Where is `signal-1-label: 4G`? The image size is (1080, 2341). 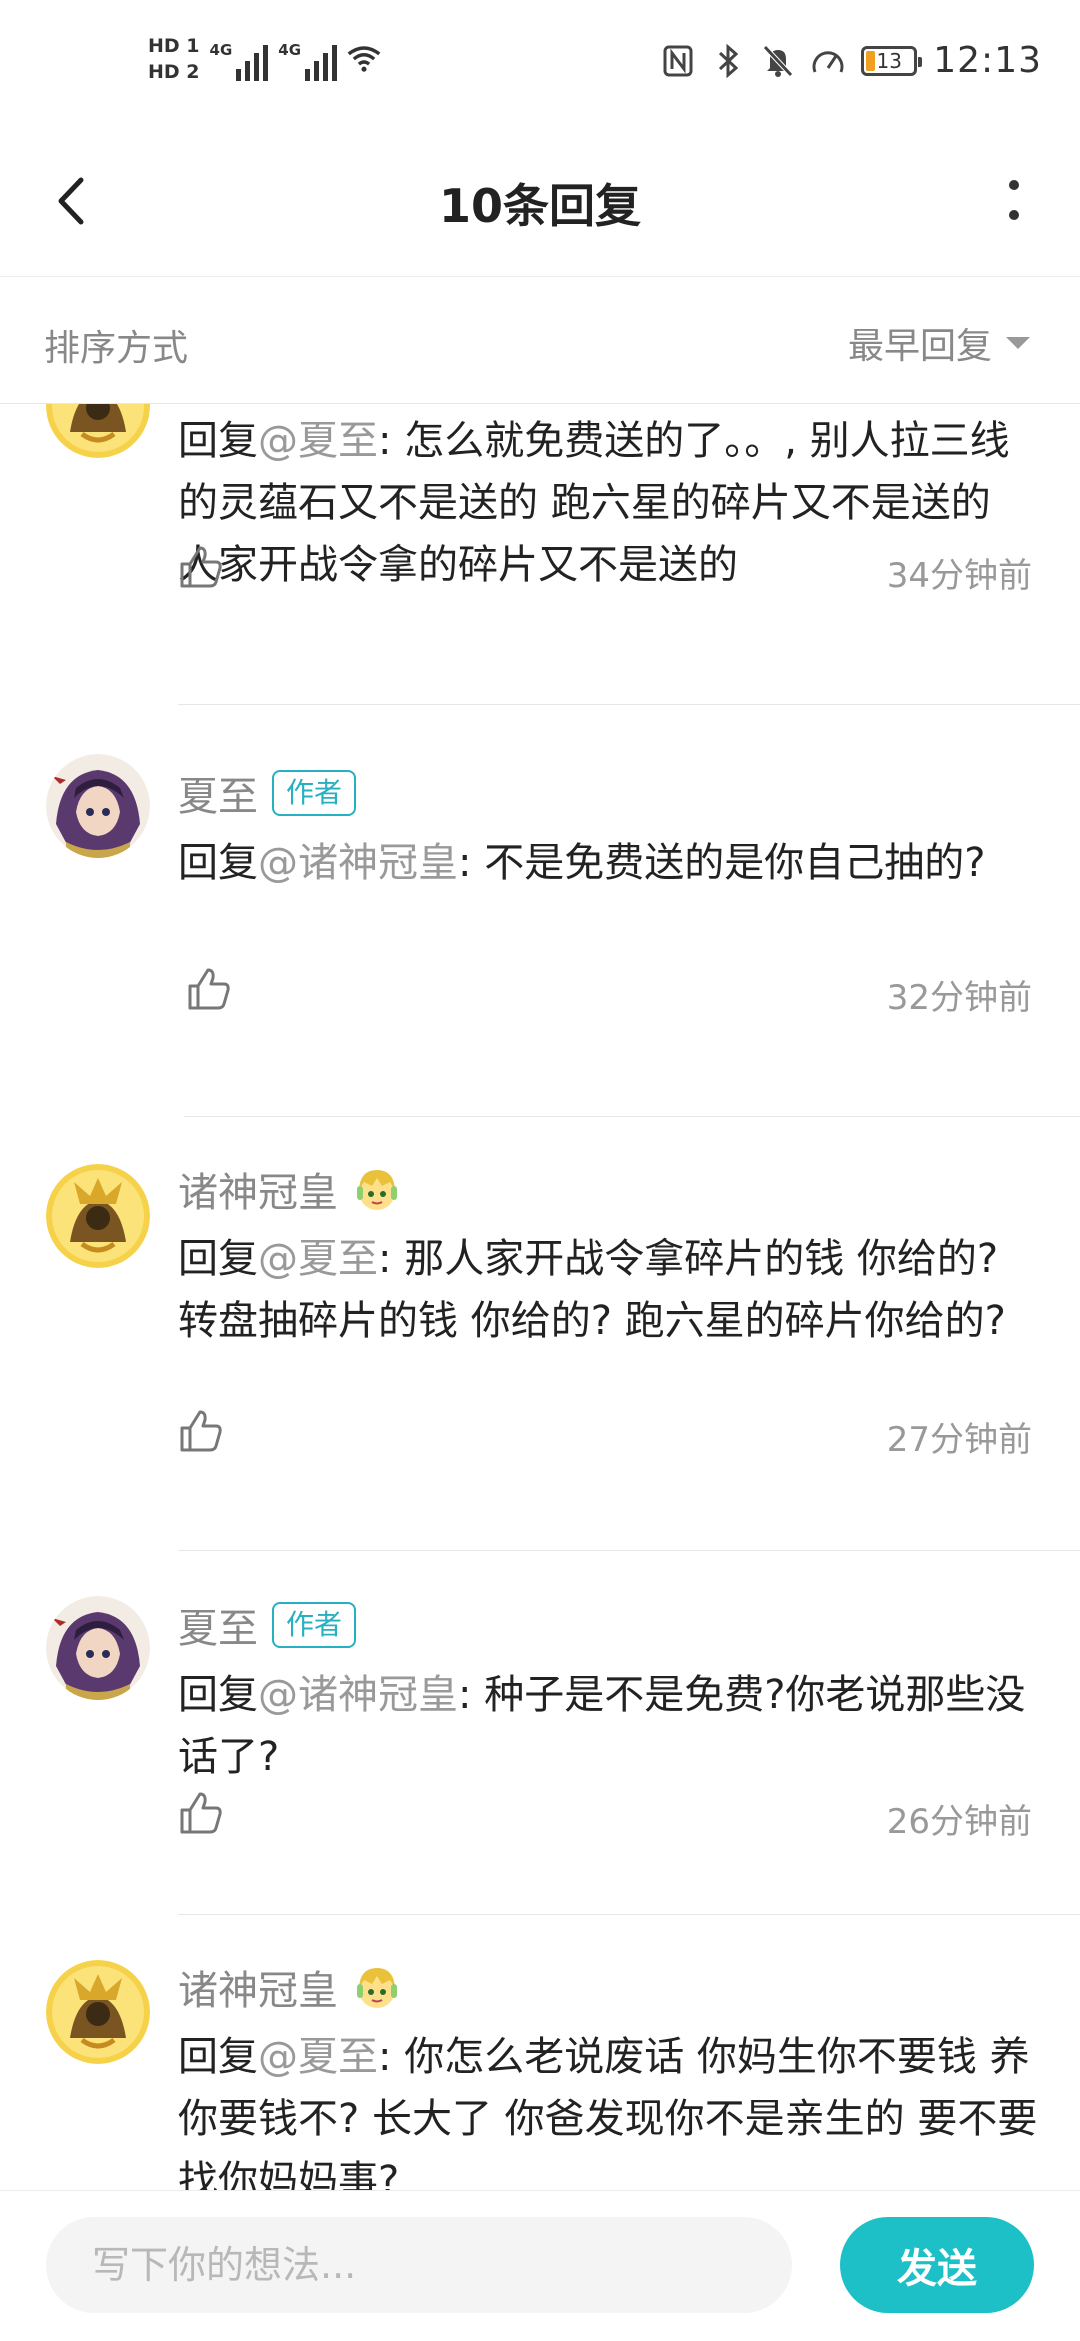
signal-1-label: 4G is located at coordinates (221, 50).